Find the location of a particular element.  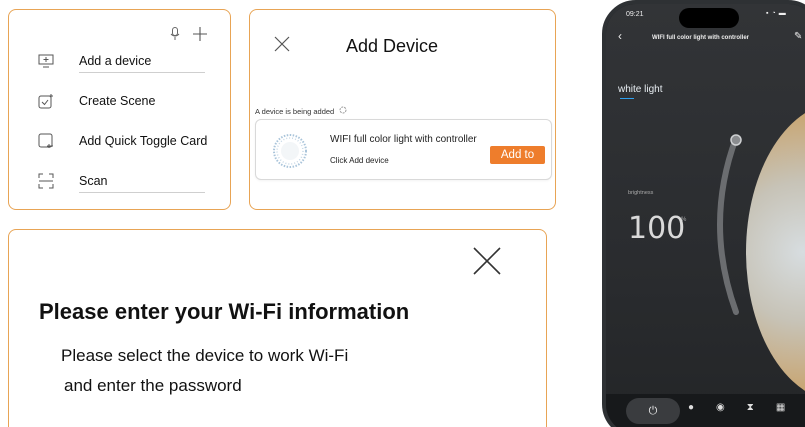

menu-item-add-device: Add a device is located at coordinates (121, 61).